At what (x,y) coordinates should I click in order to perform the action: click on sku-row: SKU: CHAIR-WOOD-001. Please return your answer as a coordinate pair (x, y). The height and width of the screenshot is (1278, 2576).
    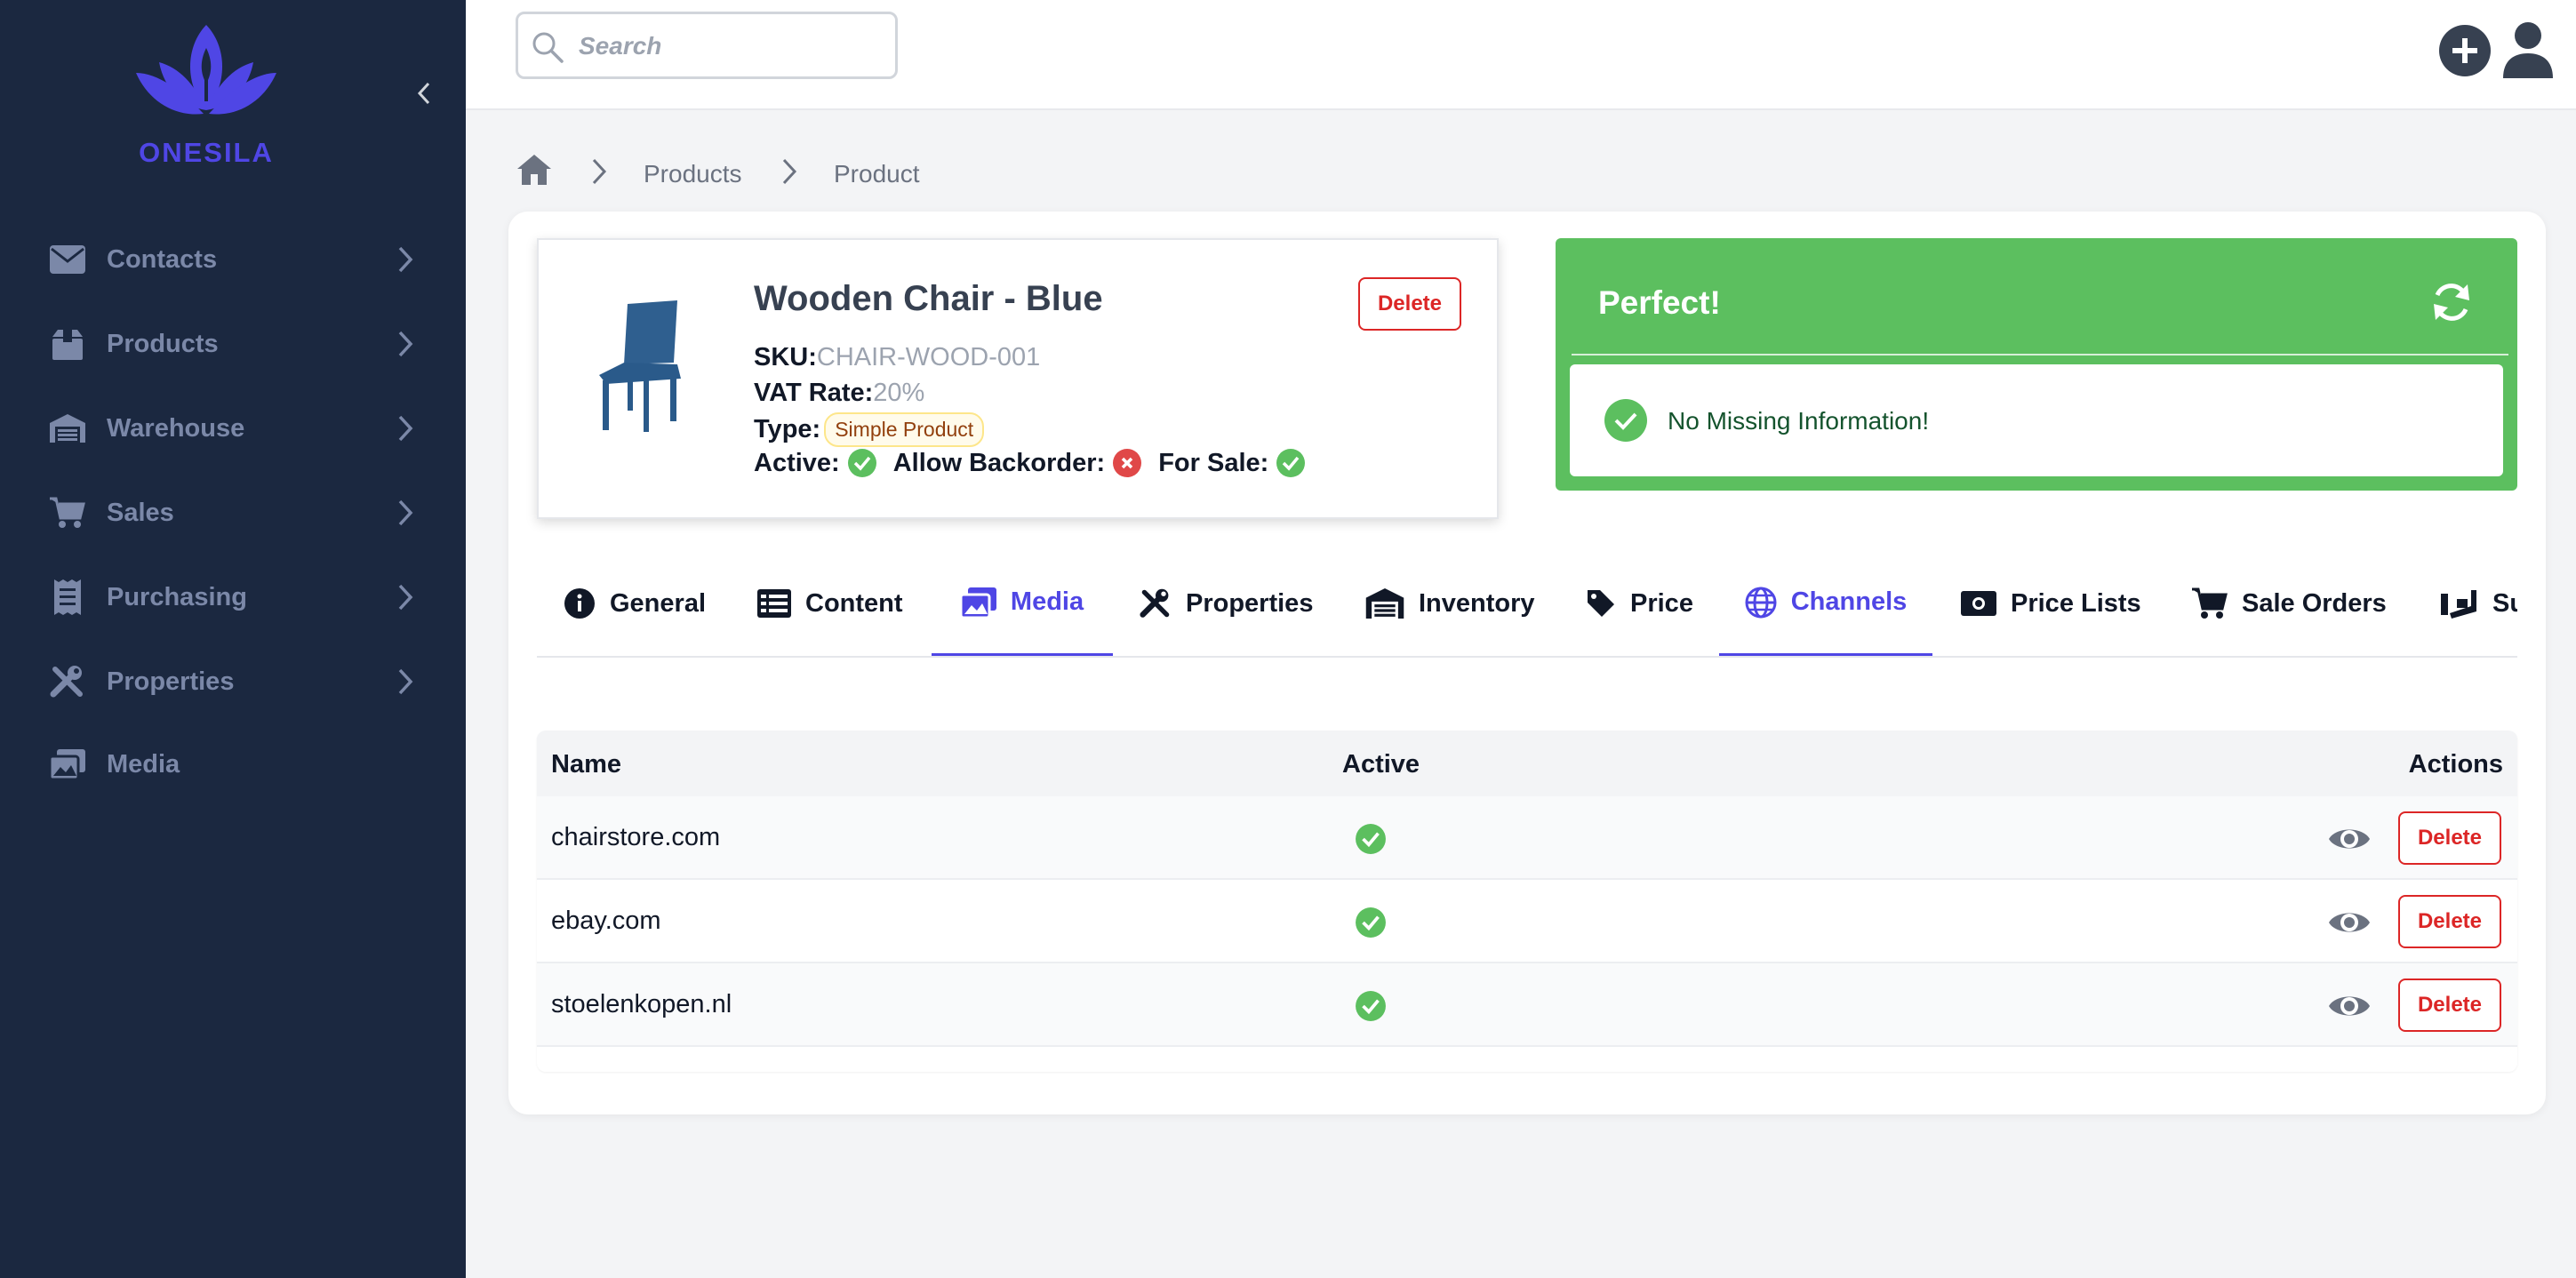
    Looking at the image, I should click on (897, 357).